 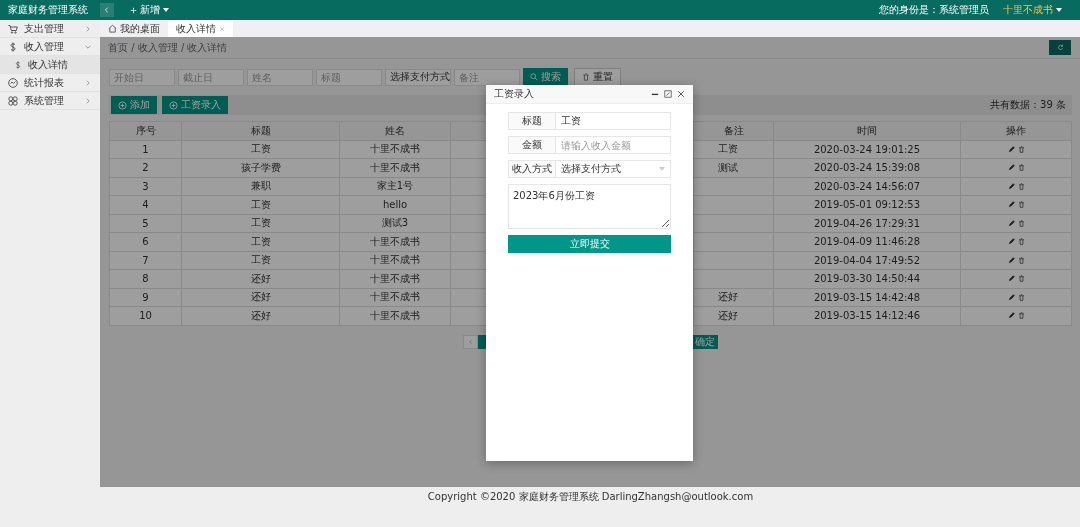 I want to click on table-cell: 2019-03-30 14:50:44, so click(x=867, y=279).